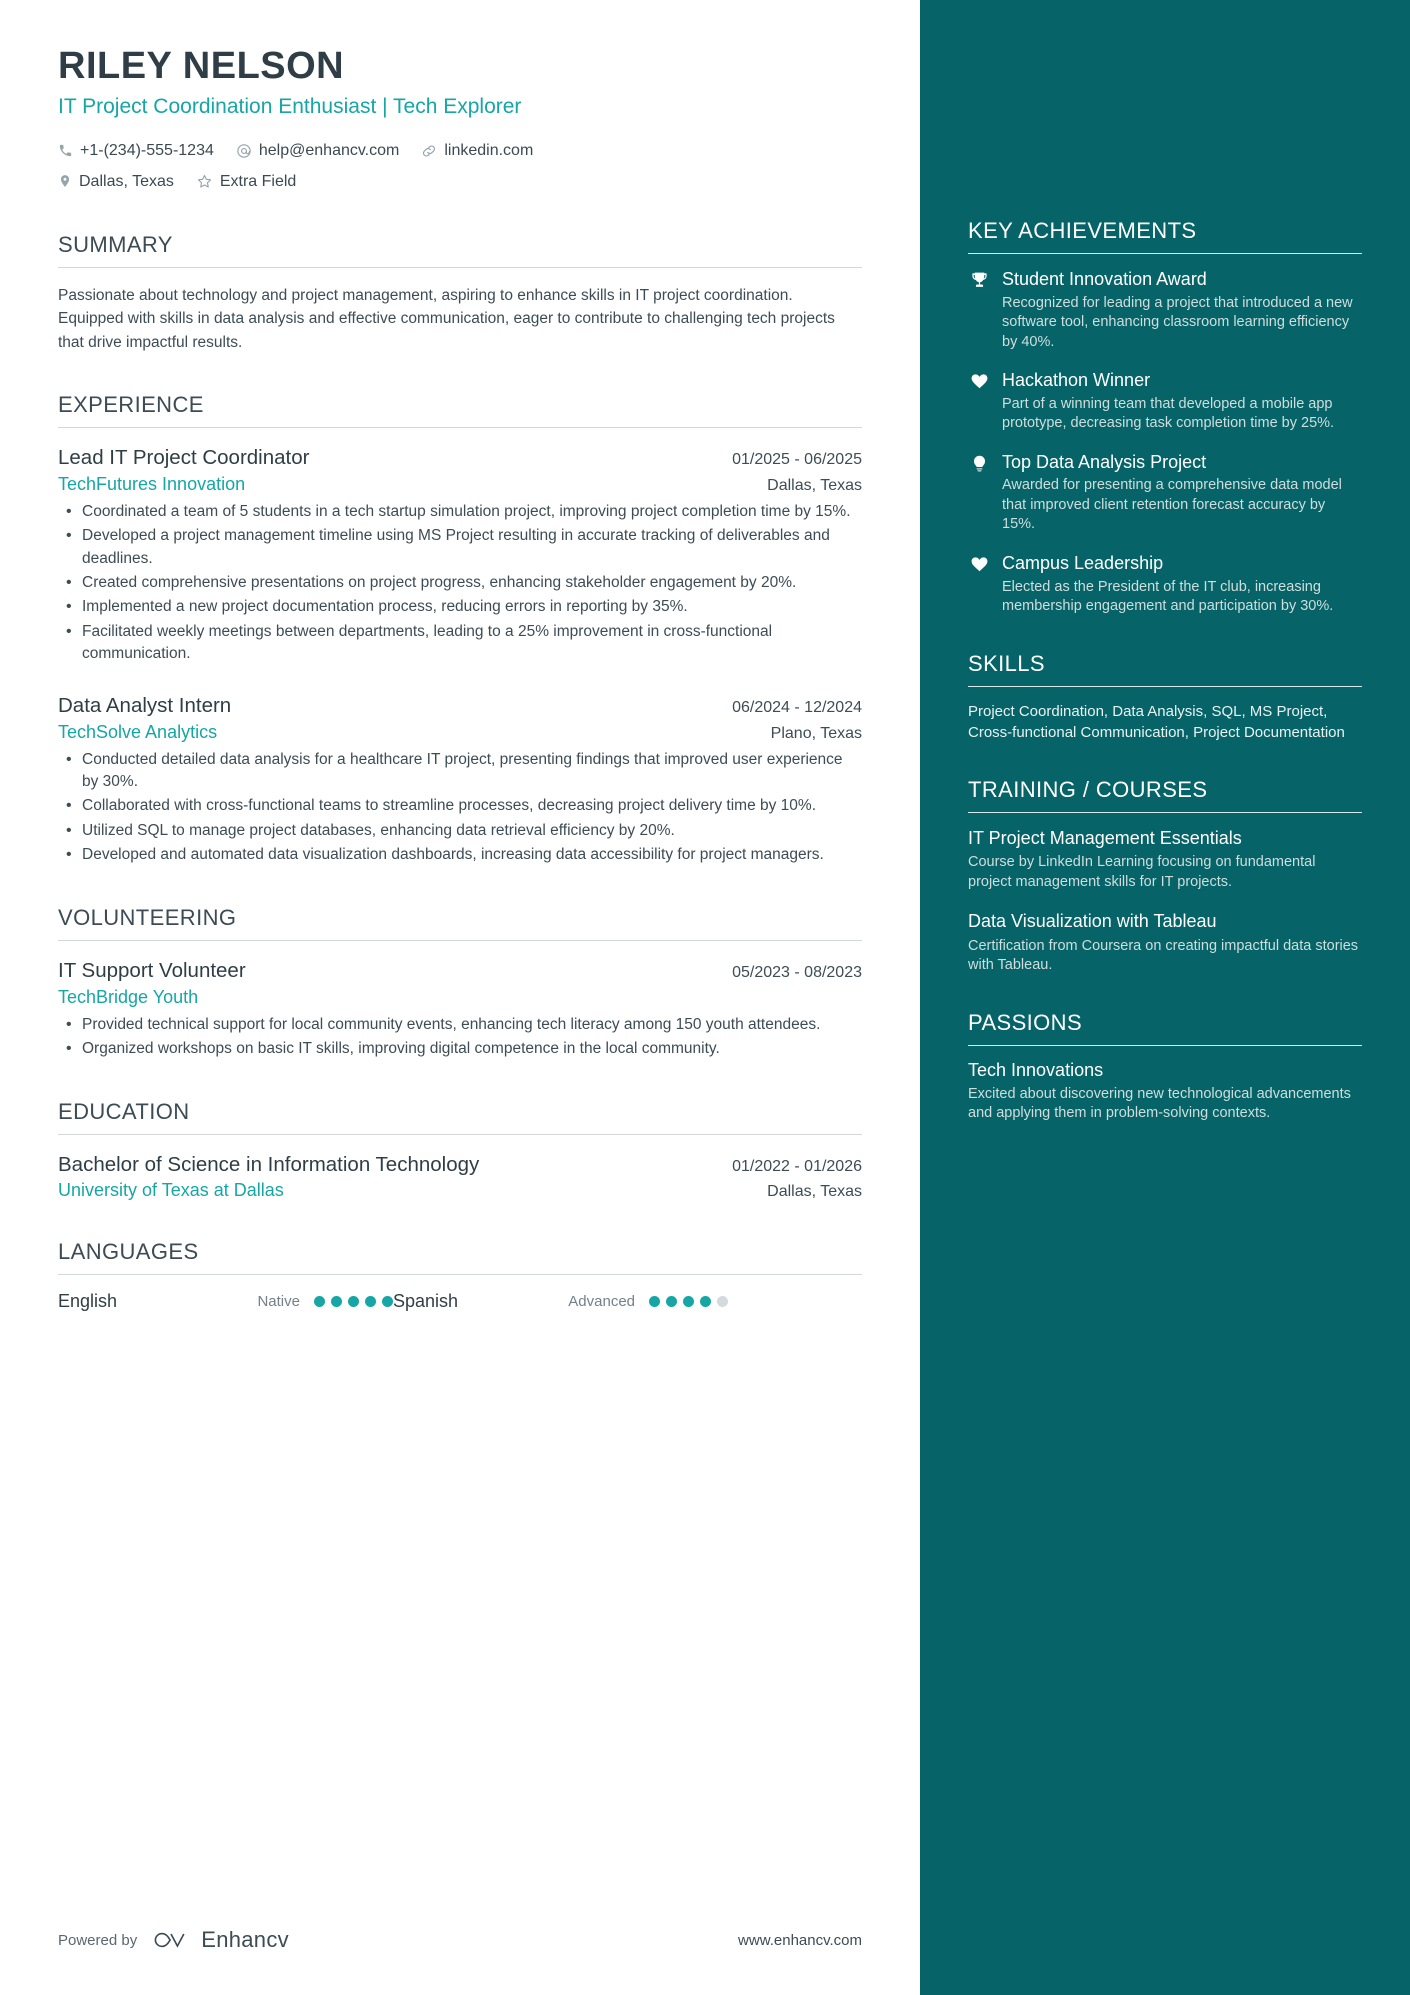 Image resolution: width=1410 pixels, height=1995 pixels. Describe the element at coordinates (171, 1190) in the screenshot. I see `school-name: University of Texas at Dallas` at that location.